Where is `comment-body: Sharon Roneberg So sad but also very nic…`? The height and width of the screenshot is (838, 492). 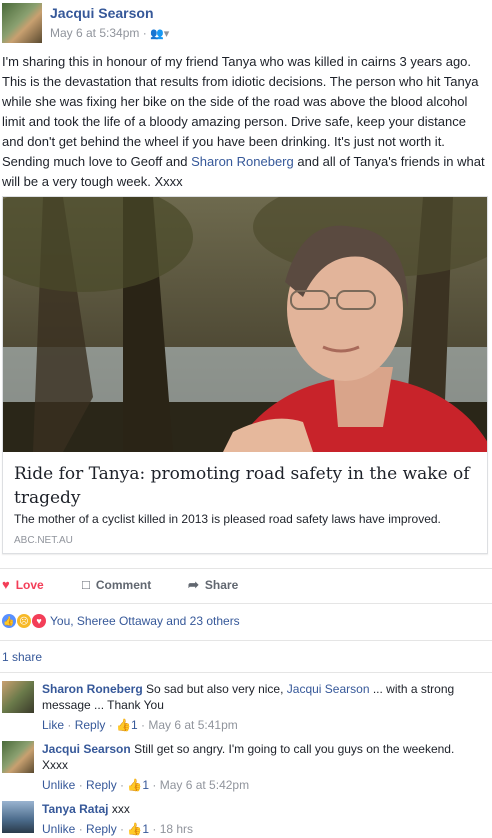
comment-body: Sharon Roneberg So sad but also very nic… is located at coordinates (262, 707).